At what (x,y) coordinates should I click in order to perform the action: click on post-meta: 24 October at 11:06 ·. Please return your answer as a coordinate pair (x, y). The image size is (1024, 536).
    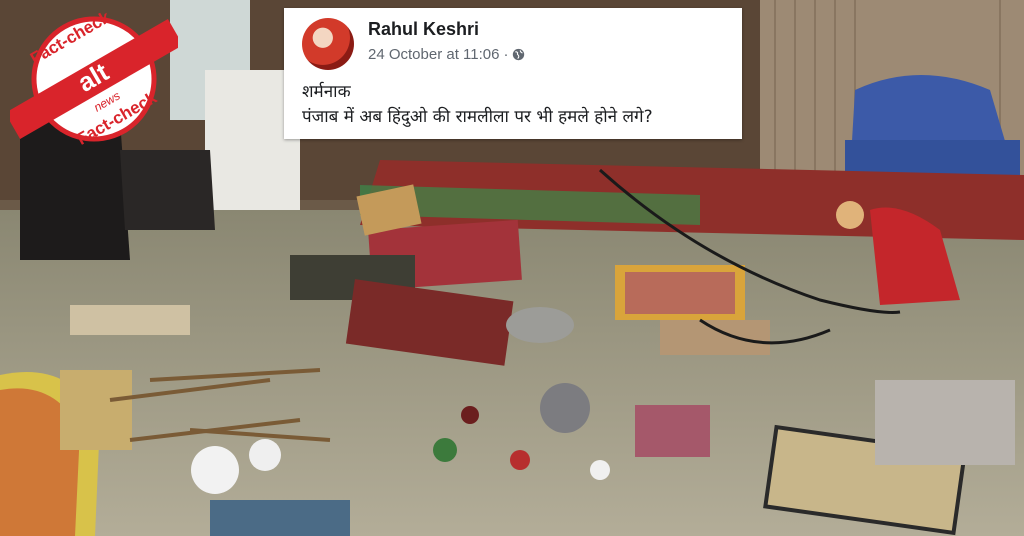
    Looking at the image, I should click on (446, 54).